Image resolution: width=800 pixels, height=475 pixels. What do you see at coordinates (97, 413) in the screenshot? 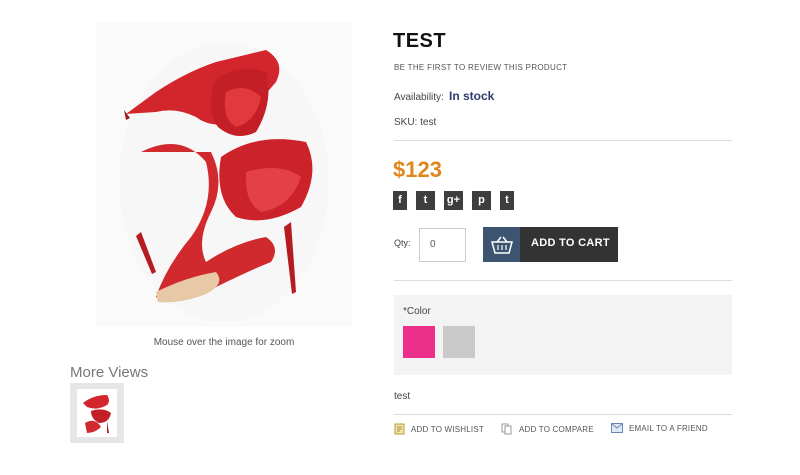
I see `gallery-thumbnail` at bounding box center [97, 413].